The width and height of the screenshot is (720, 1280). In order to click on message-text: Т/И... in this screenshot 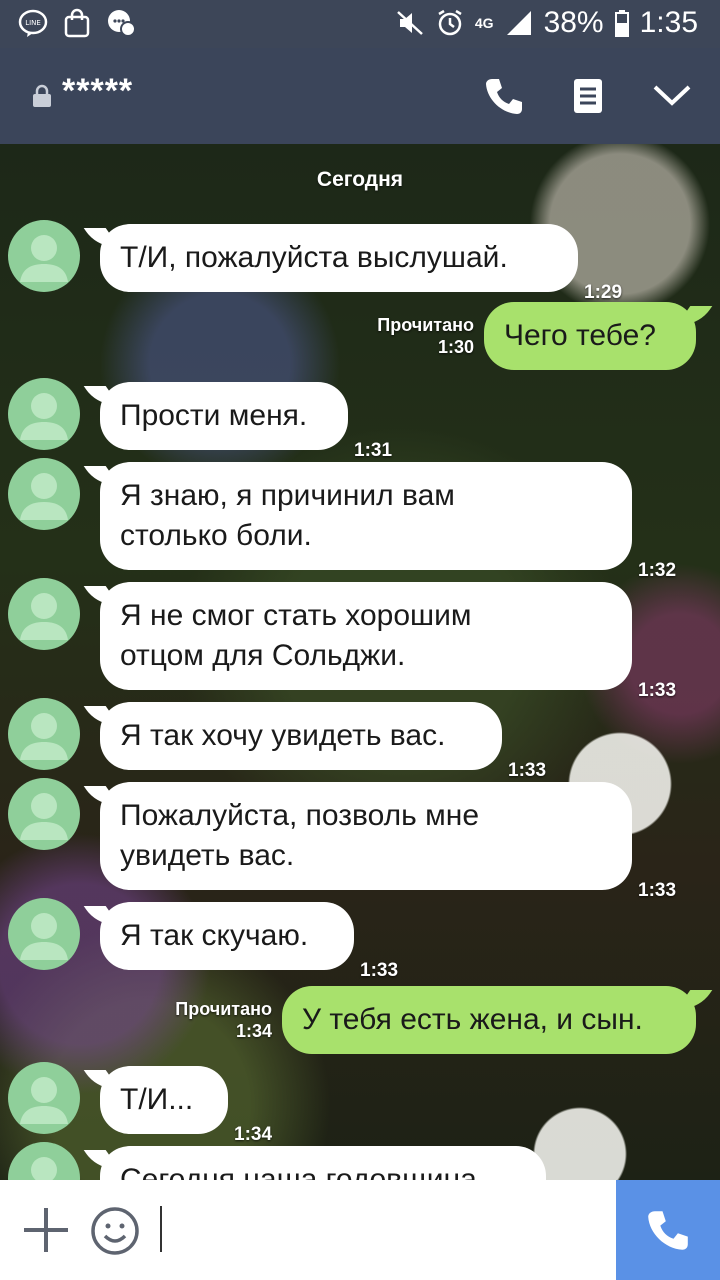, I will do `click(157, 1099)`.